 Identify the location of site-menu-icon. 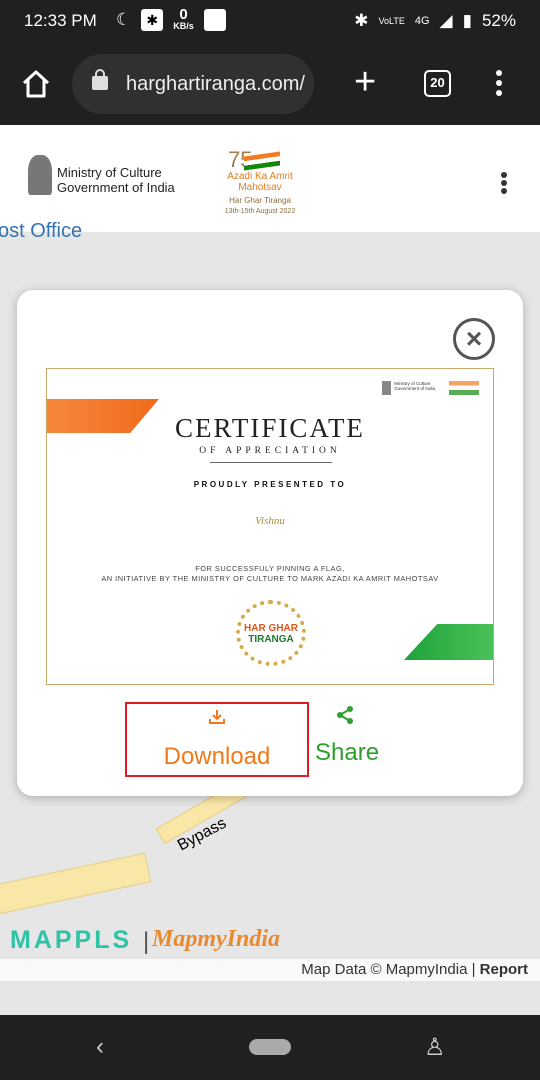
(504, 184).